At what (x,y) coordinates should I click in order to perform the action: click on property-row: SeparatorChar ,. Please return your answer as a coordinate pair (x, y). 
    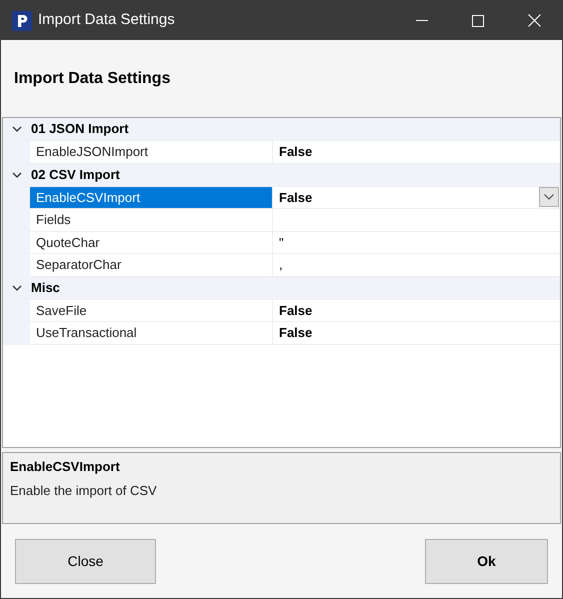
    Looking at the image, I should click on (281, 265).